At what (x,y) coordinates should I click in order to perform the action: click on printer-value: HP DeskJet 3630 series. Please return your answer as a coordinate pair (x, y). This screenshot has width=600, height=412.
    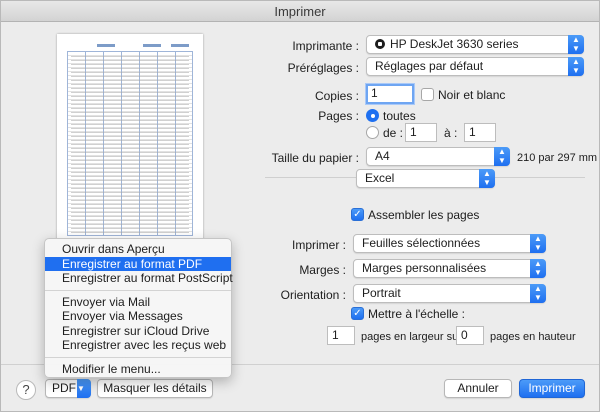
    Looking at the image, I should click on (454, 44).